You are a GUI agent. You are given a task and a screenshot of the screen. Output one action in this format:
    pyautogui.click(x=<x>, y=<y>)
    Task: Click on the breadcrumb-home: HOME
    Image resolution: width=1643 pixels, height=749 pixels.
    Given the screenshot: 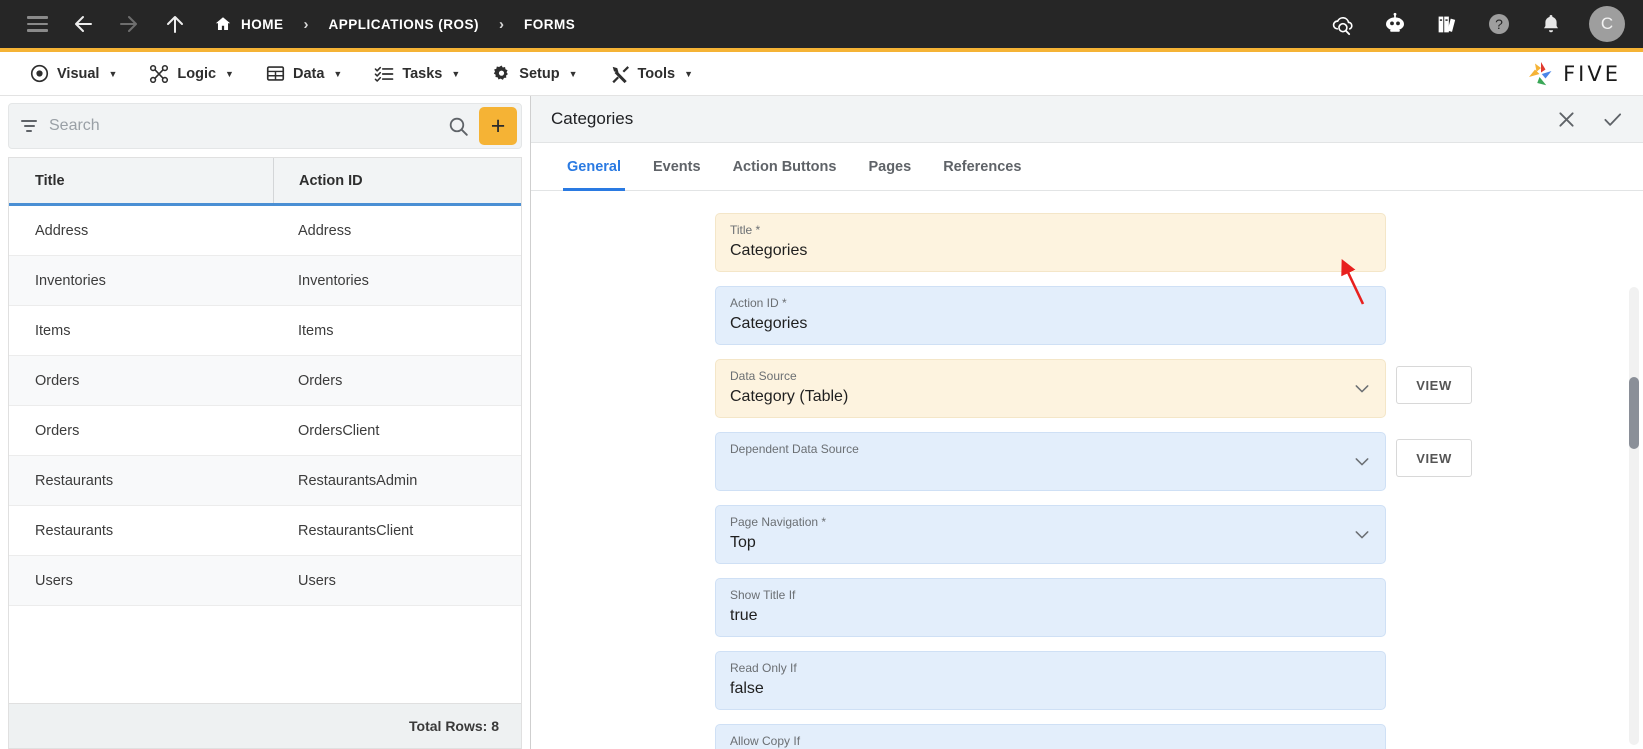 What is the action you would take?
    pyautogui.click(x=249, y=24)
    